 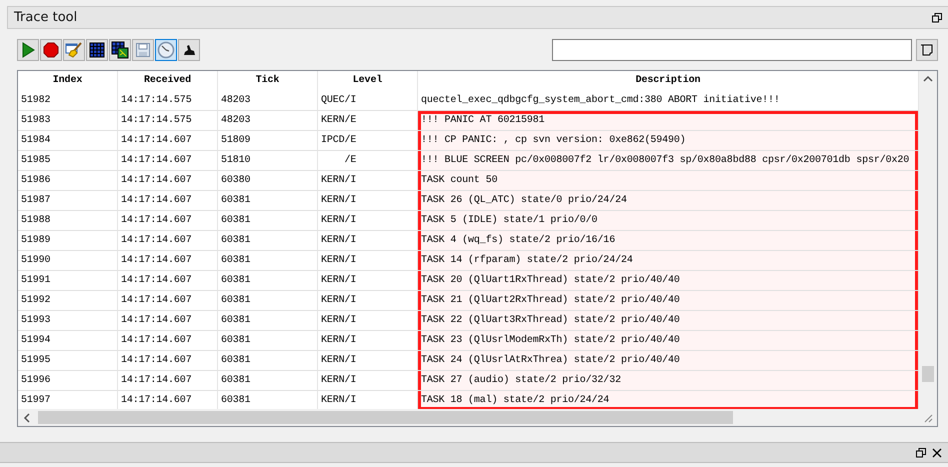 I want to click on scroll-left-icon, so click(x=27, y=417).